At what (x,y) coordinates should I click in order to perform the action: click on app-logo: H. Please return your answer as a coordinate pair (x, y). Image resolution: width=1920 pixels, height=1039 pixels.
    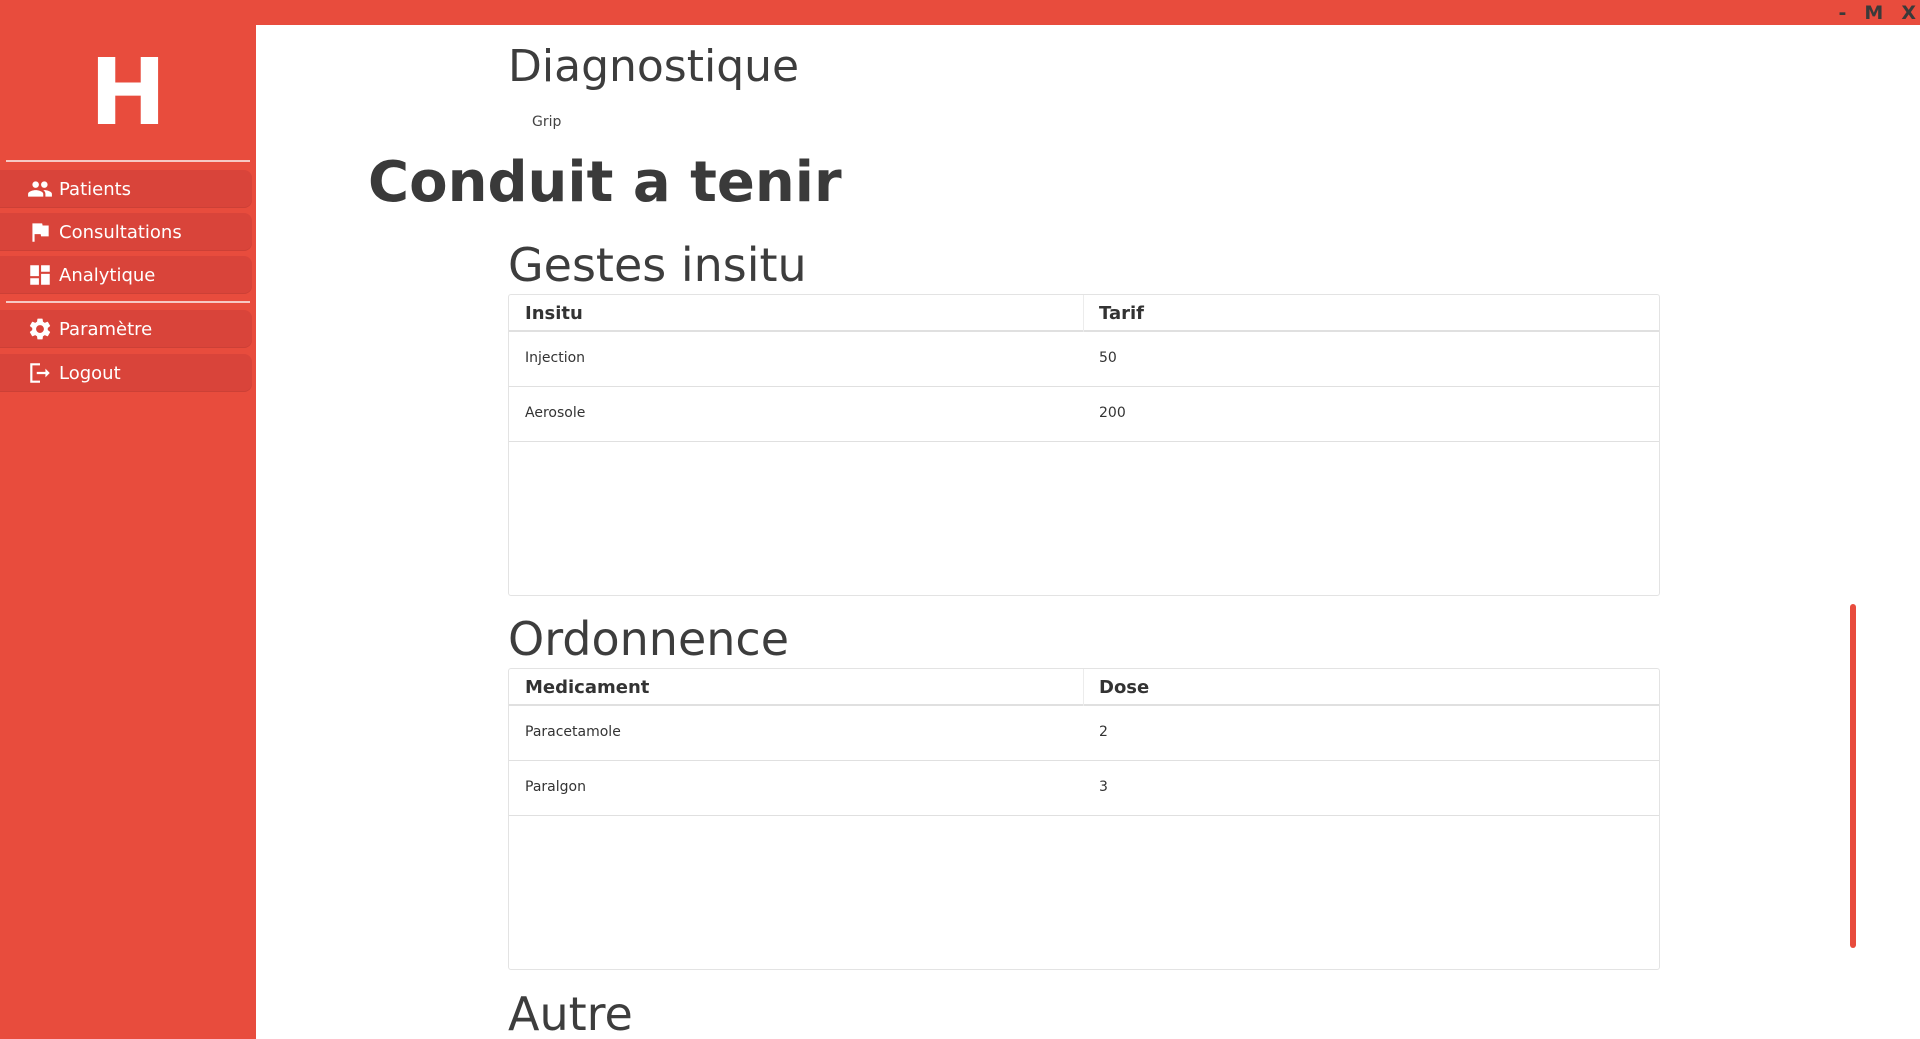
    Looking at the image, I should click on (128, 92).